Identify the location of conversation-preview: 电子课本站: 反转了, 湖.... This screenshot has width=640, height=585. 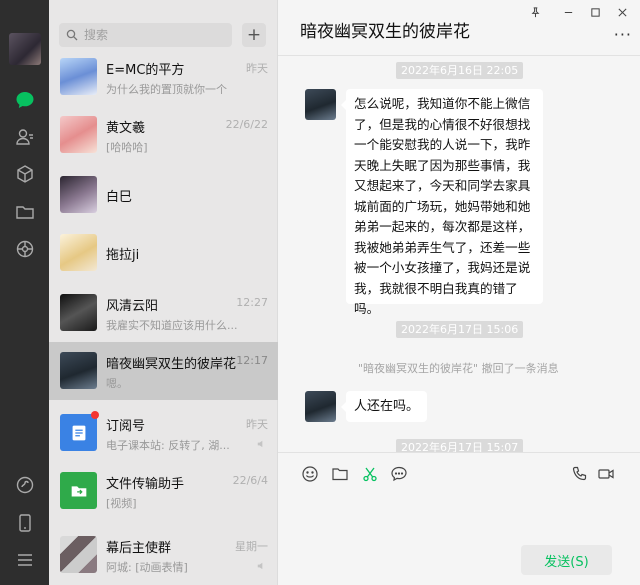
(168, 445).